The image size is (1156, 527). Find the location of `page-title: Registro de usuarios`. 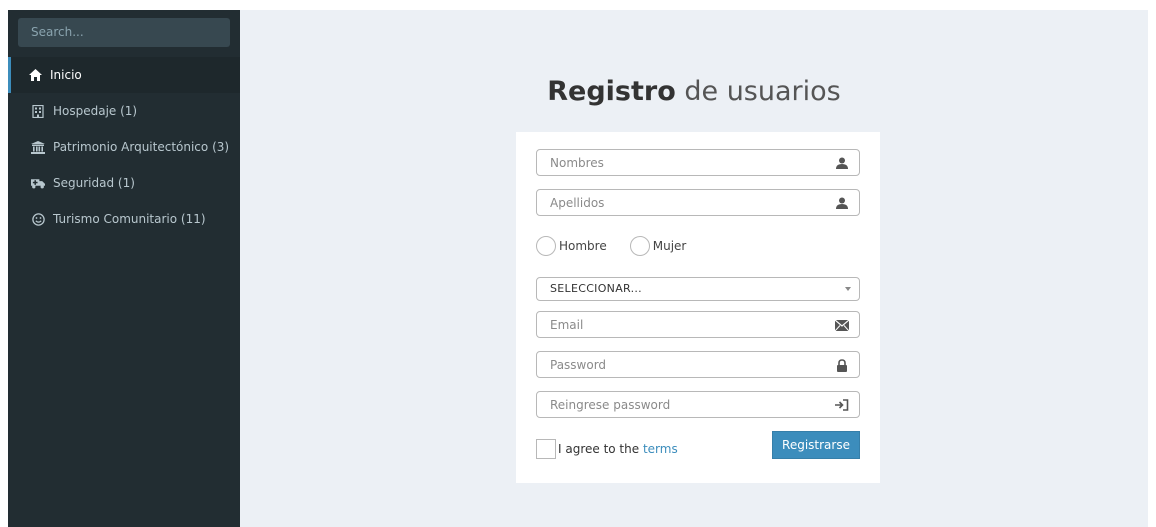

page-title: Registro de usuarios is located at coordinates (694, 91).